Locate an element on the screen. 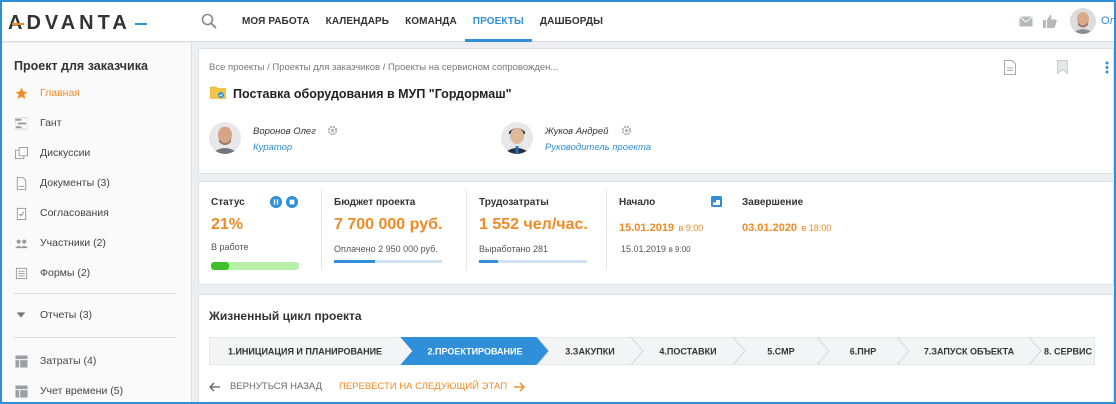  project-manager-name: Жуков Андрей is located at coordinates (576, 131).